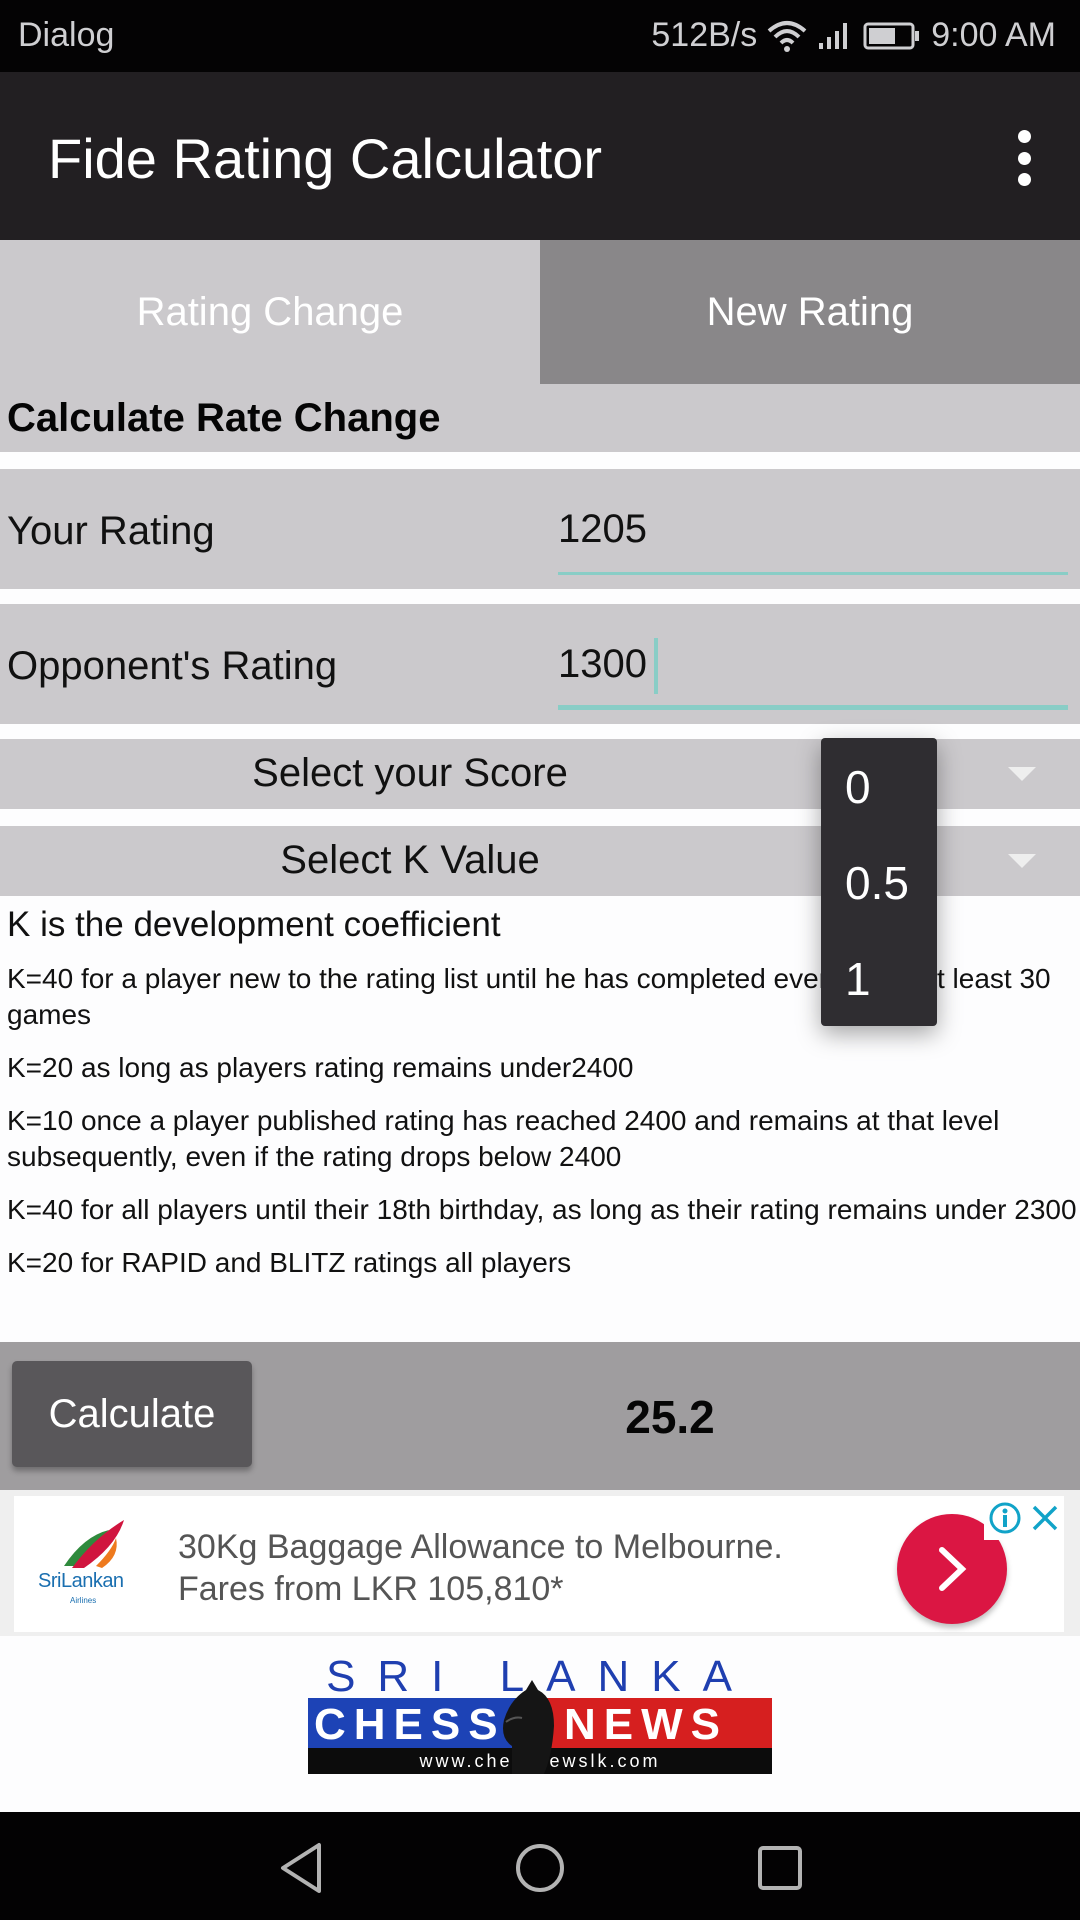 The height and width of the screenshot is (1920, 1080). What do you see at coordinates (540, 36) in the screenshot?
I see `status-bar: Dialog 512B/s 9:00 AM` at bounding box center [540, 36].